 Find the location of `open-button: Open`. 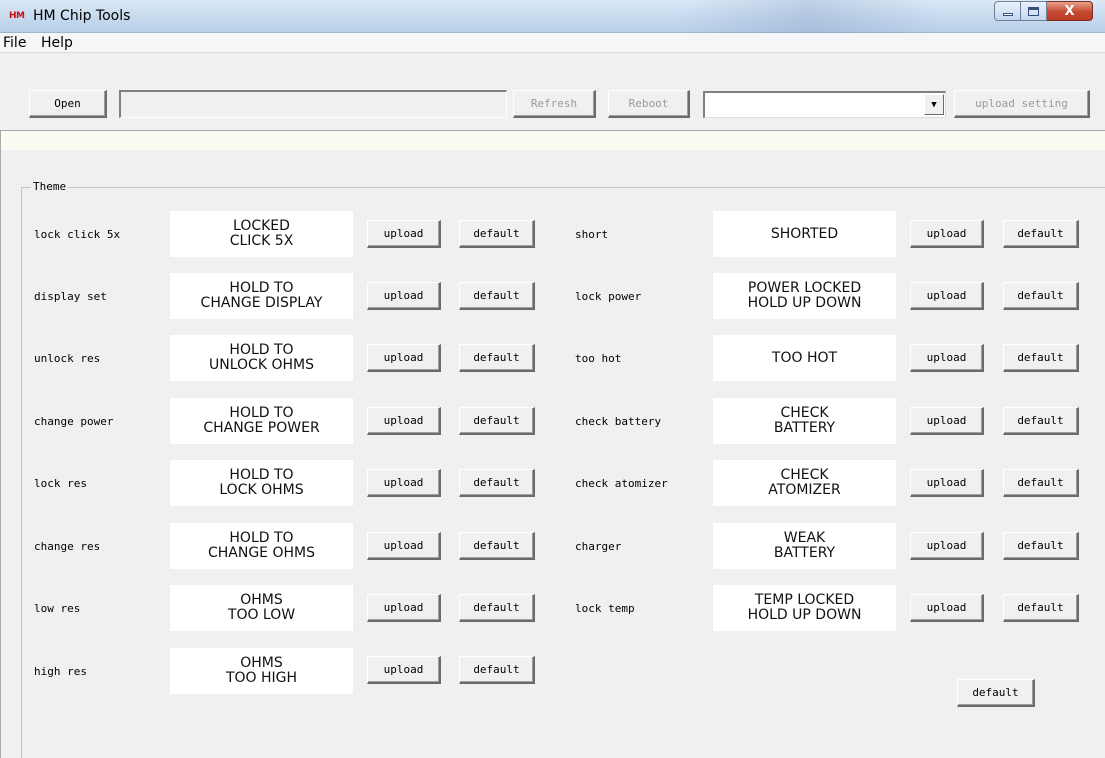

open-button: Open is located at coordinates (68, 104).